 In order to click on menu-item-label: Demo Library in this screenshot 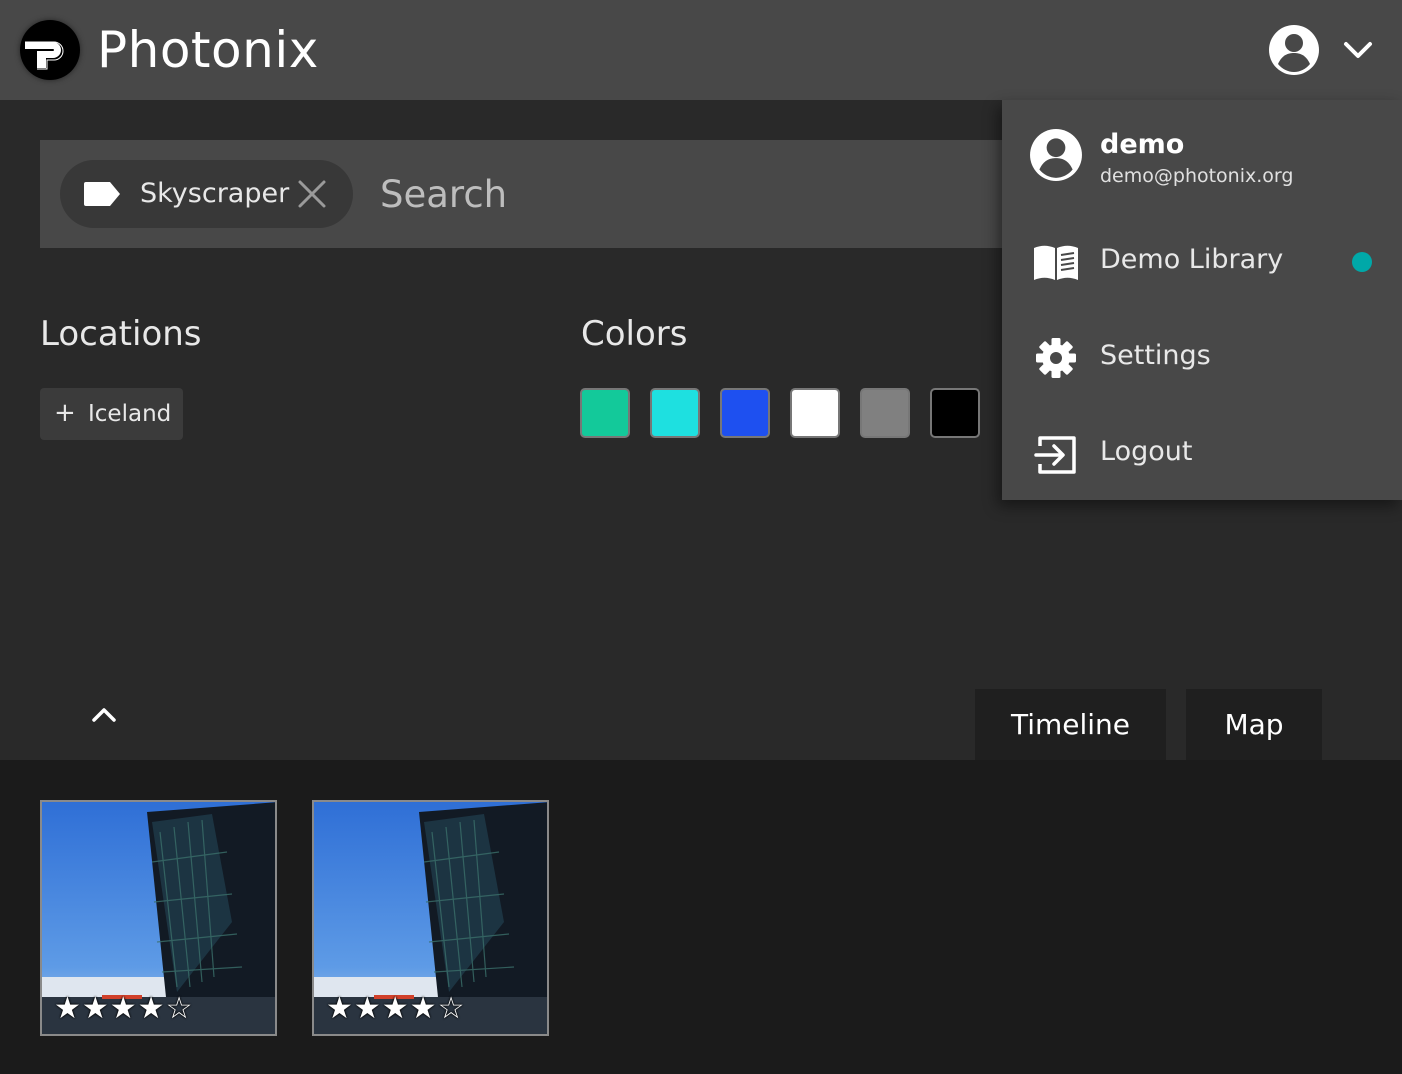, I will do `click(1192, 259)`.